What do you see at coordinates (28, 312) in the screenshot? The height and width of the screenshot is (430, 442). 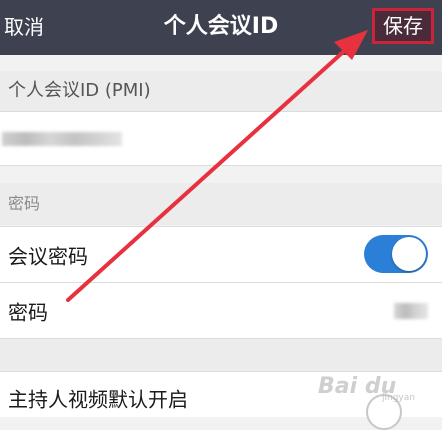 I see `password-label: 密码` at bounding box center [28, 312].